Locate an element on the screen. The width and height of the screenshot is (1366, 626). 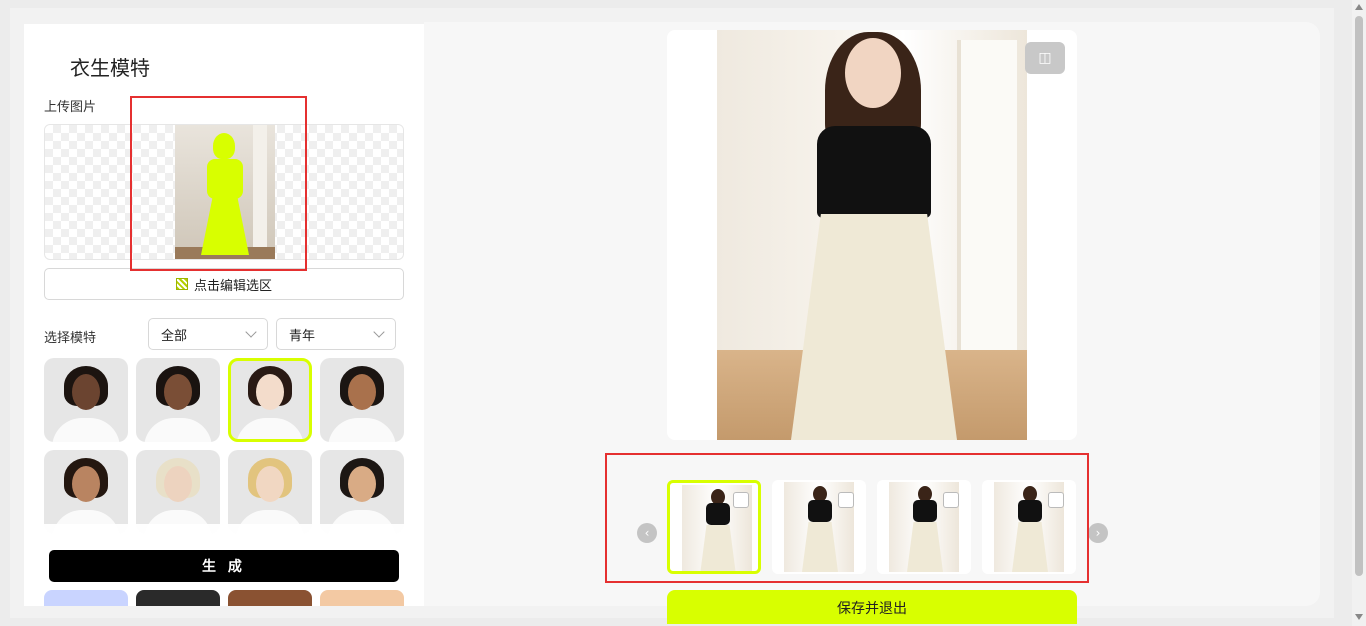
edit-selection-button: 点击编辑选区 is located at coordinates (224, 284).